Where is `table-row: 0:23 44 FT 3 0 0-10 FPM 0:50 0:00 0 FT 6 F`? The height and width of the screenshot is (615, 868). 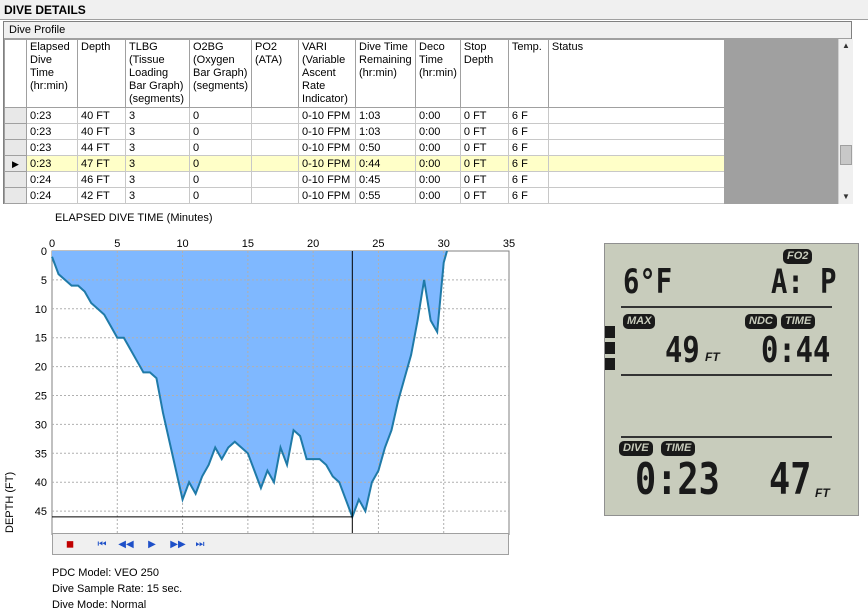 table-row: 0:23 44 FT 3 0 0-10 FPM 0:50 0:00 0 FT 6 F is located at coordinates (364, 147).